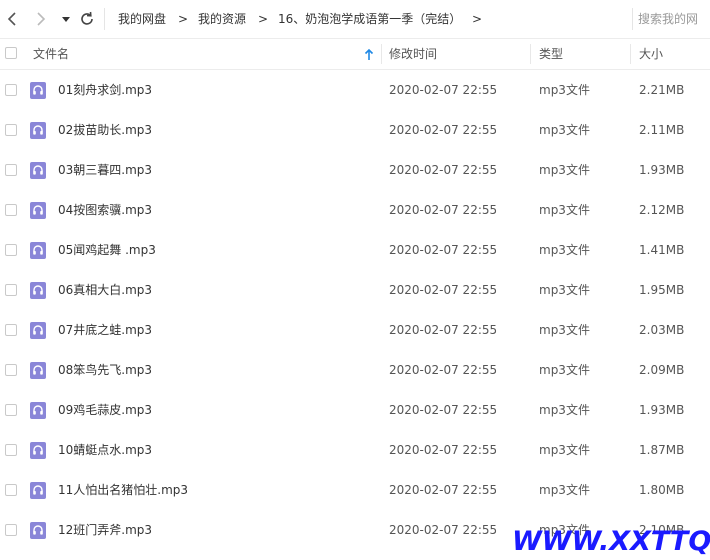  Describe the element at coordinates (651, 54) in the screenshot. I see `column-size: 大小` at that location.